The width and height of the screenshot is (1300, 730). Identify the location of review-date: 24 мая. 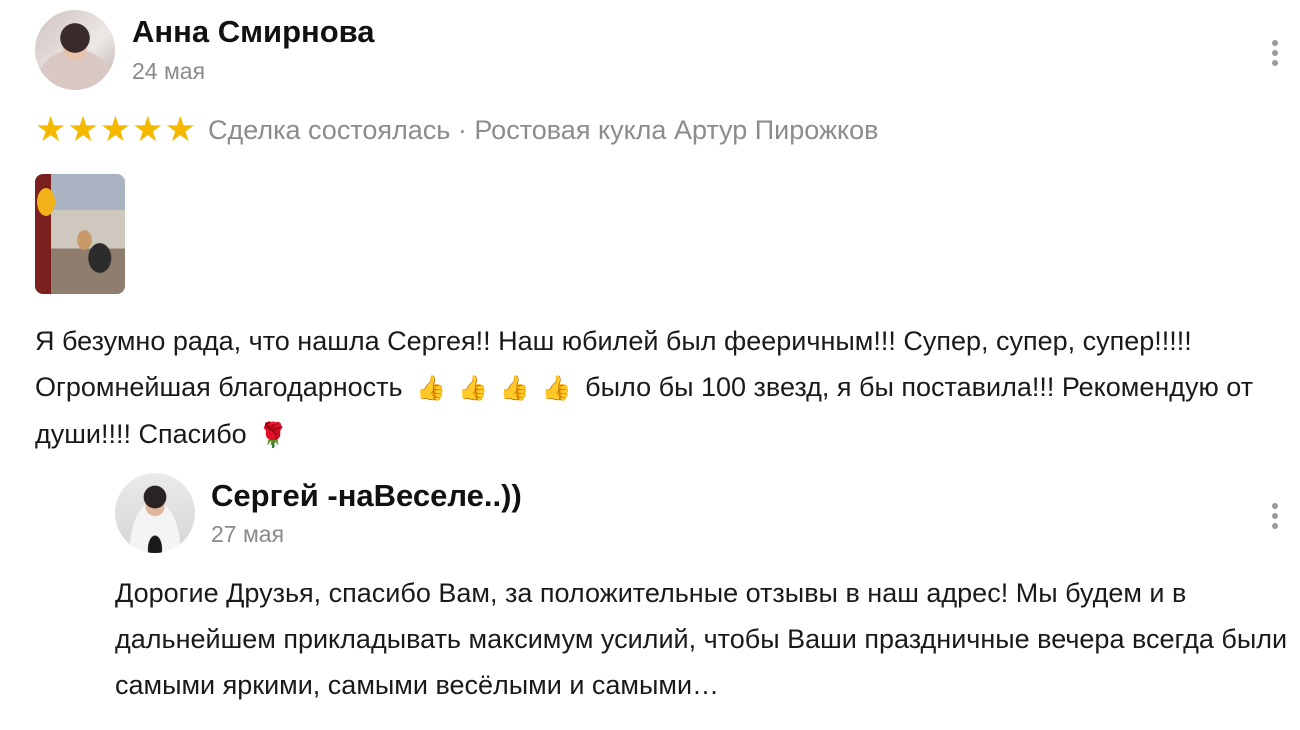
(169, 71).